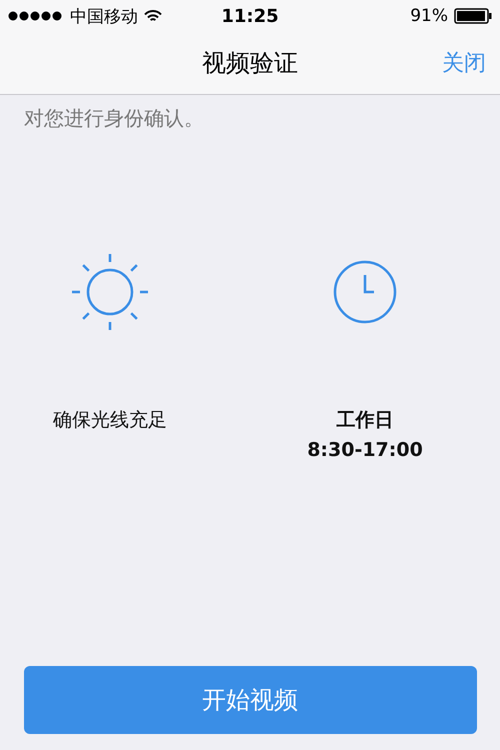  What do you see at coordinates (429, 16) in the screenshot?
I see `battery-percent: 91%` at bounding box center [429, 16].